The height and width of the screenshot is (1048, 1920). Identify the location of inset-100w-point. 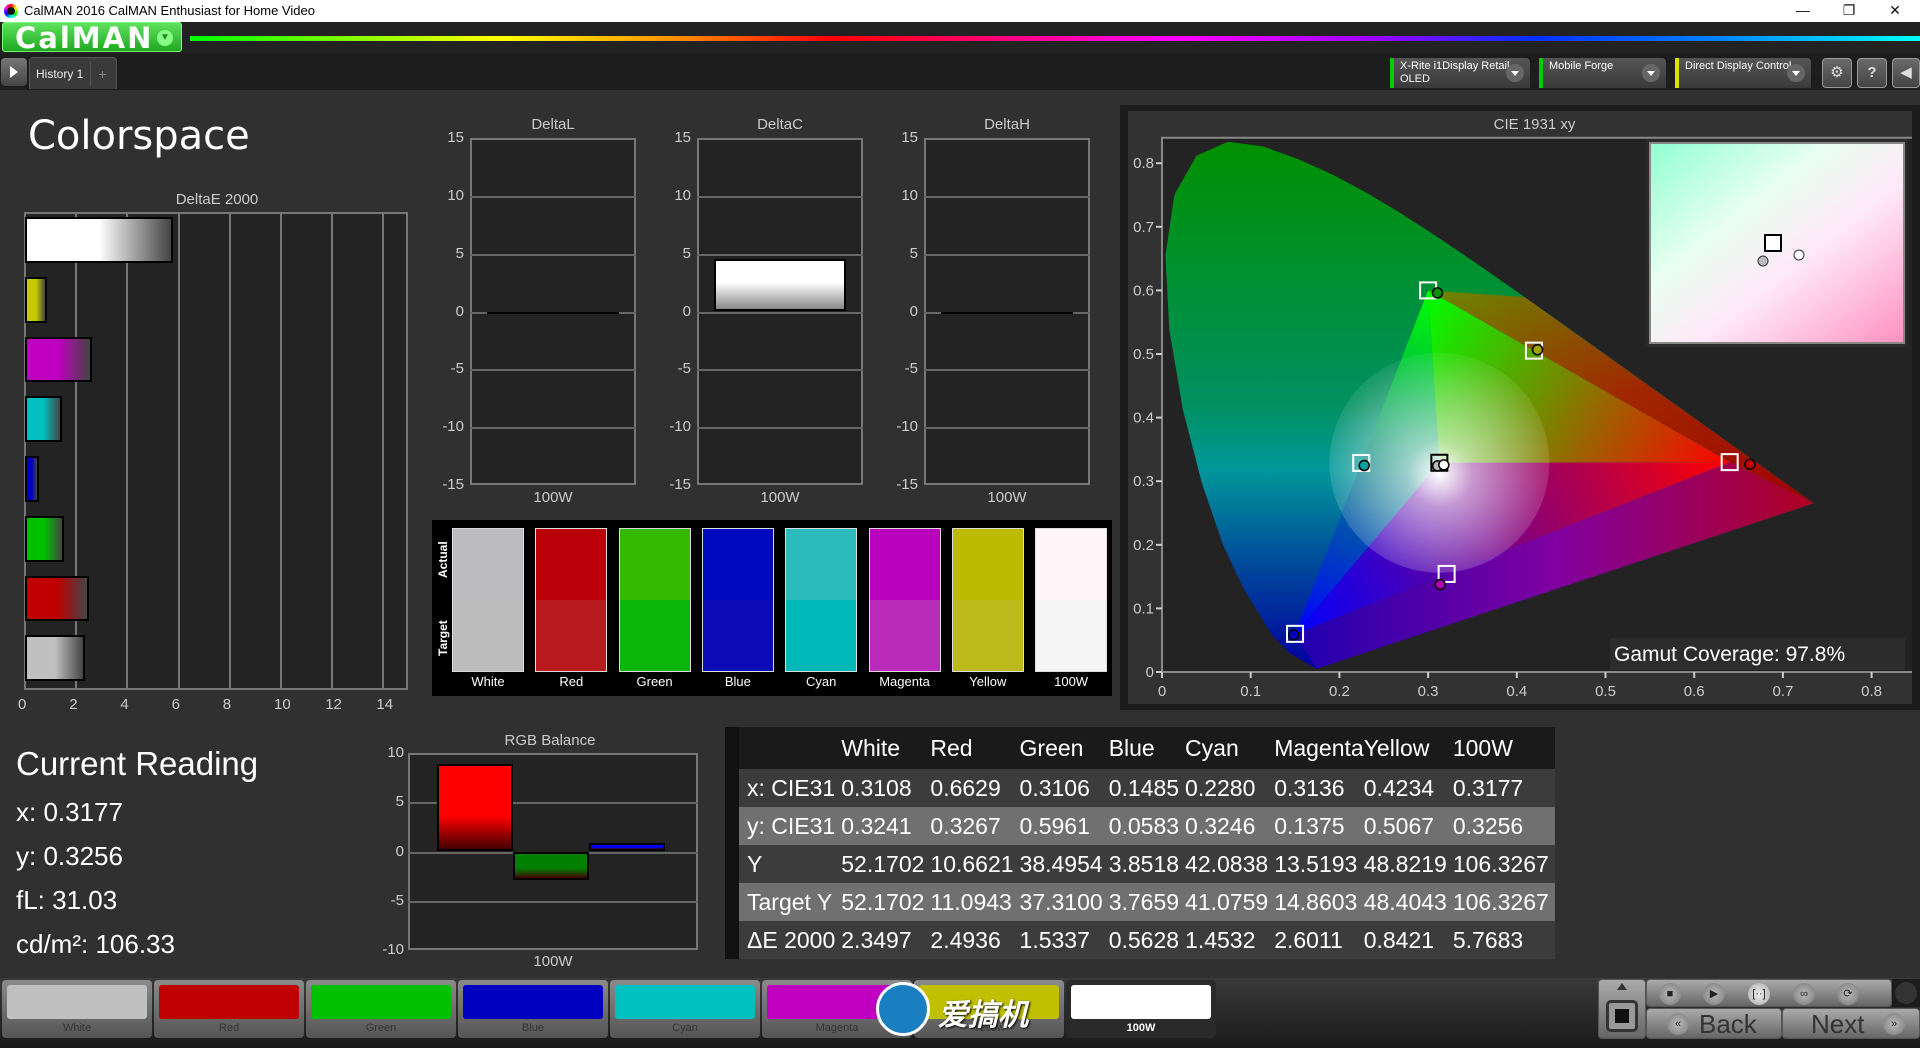
(1799, 255).